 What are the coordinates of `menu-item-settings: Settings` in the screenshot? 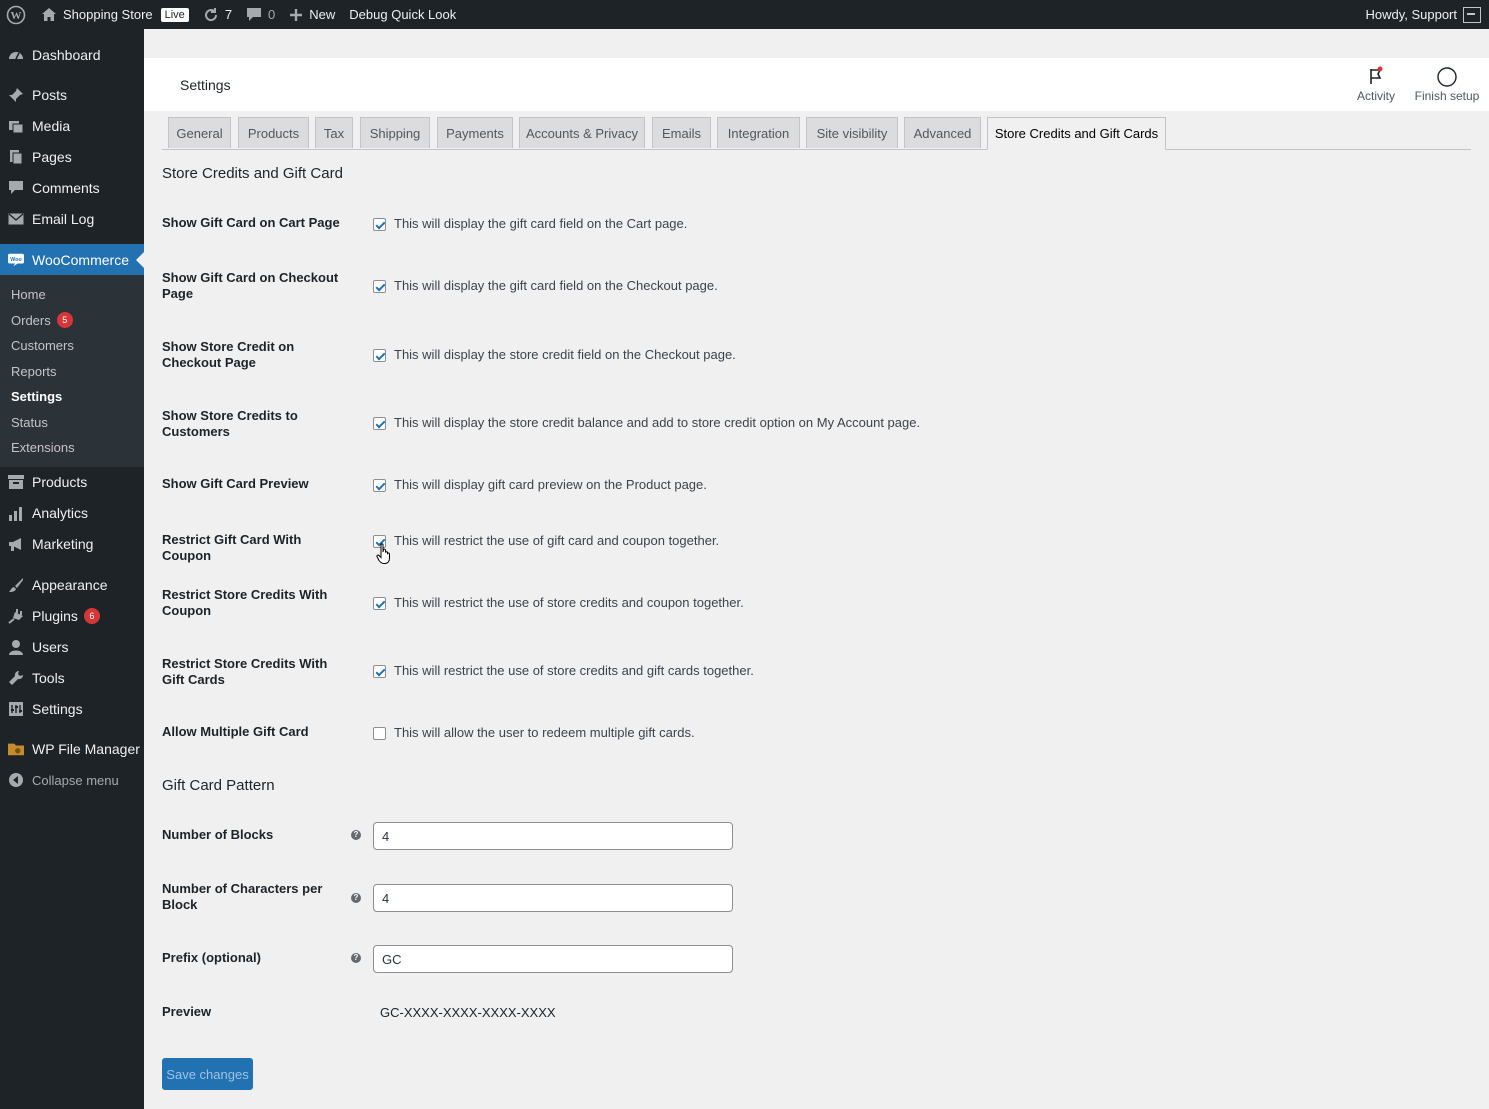 It's located at (72, 709).